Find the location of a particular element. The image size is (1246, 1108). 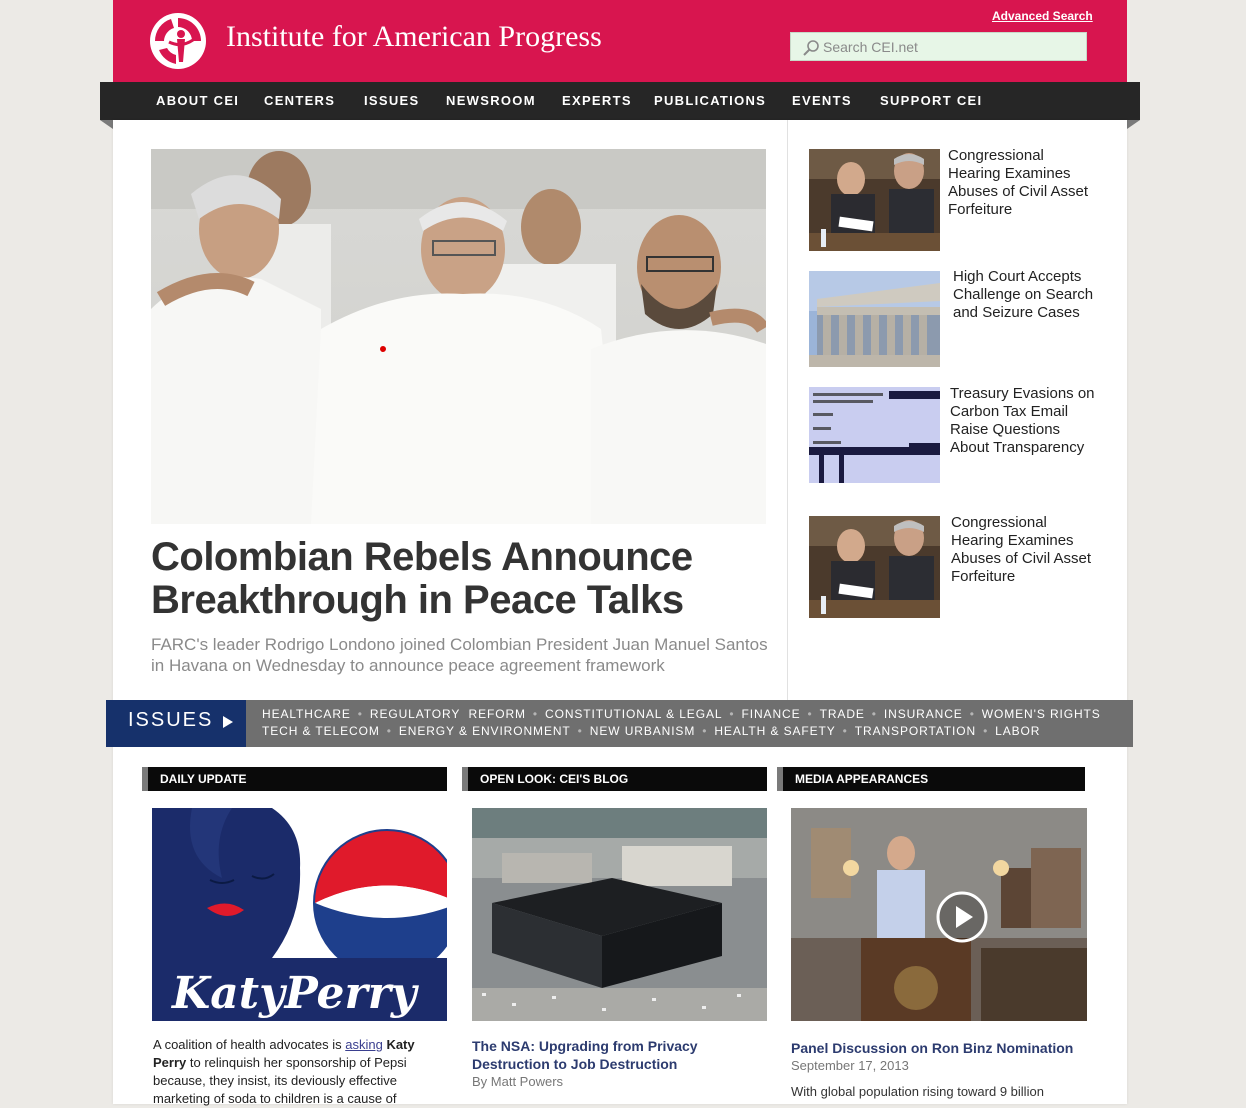

daily-update-image: KatyPerry is located at coordinates (299, 914).